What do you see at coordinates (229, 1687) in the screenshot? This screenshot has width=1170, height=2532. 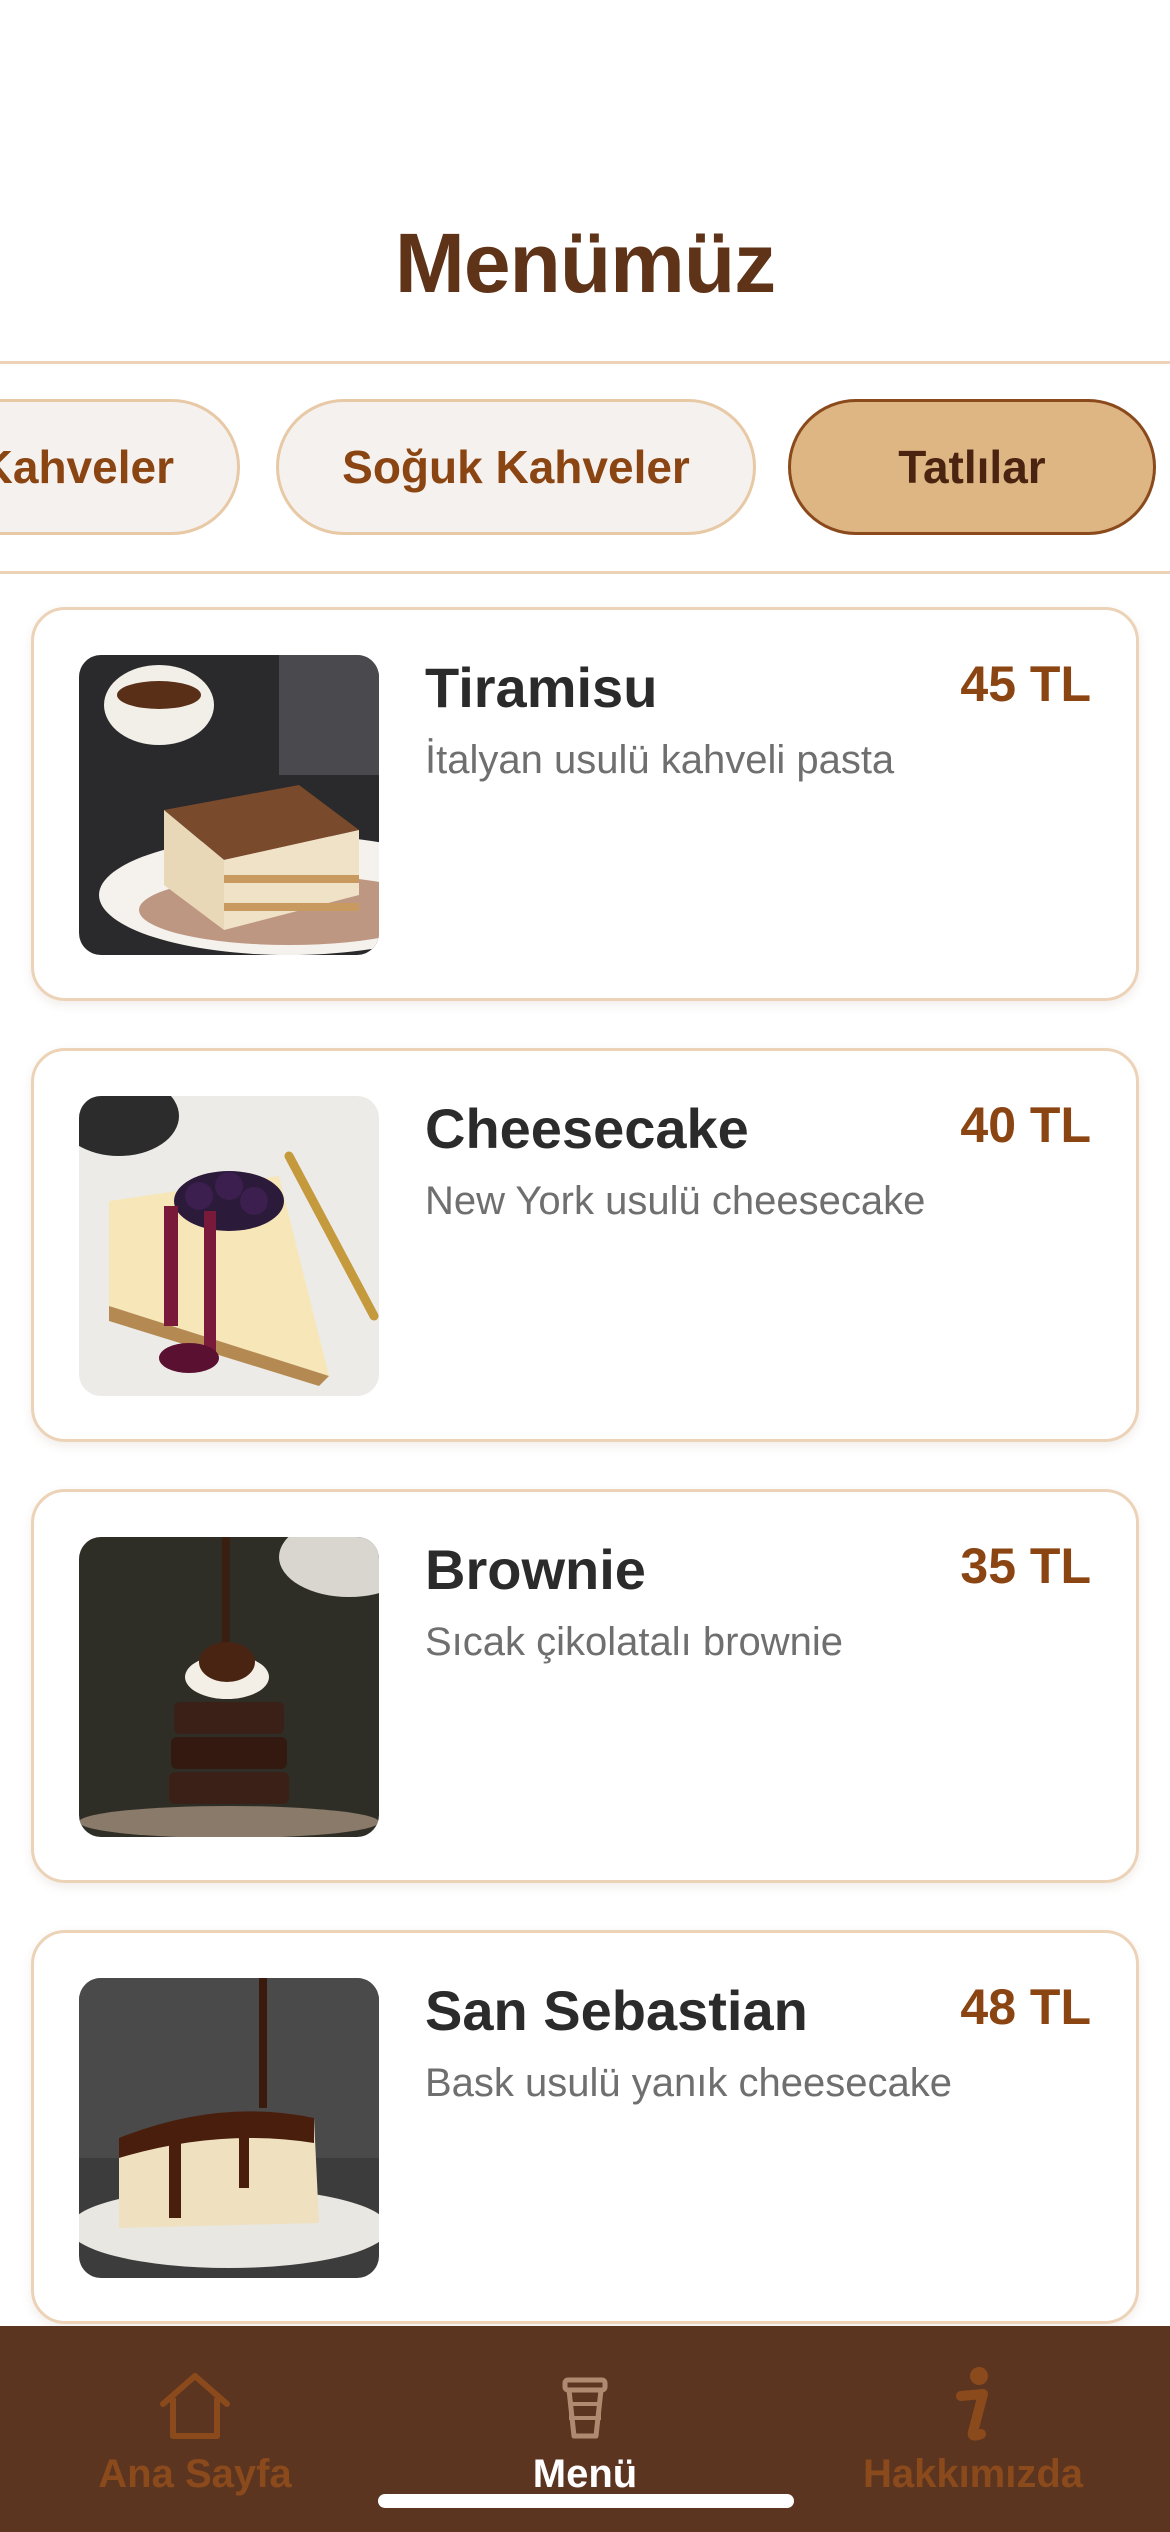 I see `product-image-brownie` at bounding box center [229, 1687].